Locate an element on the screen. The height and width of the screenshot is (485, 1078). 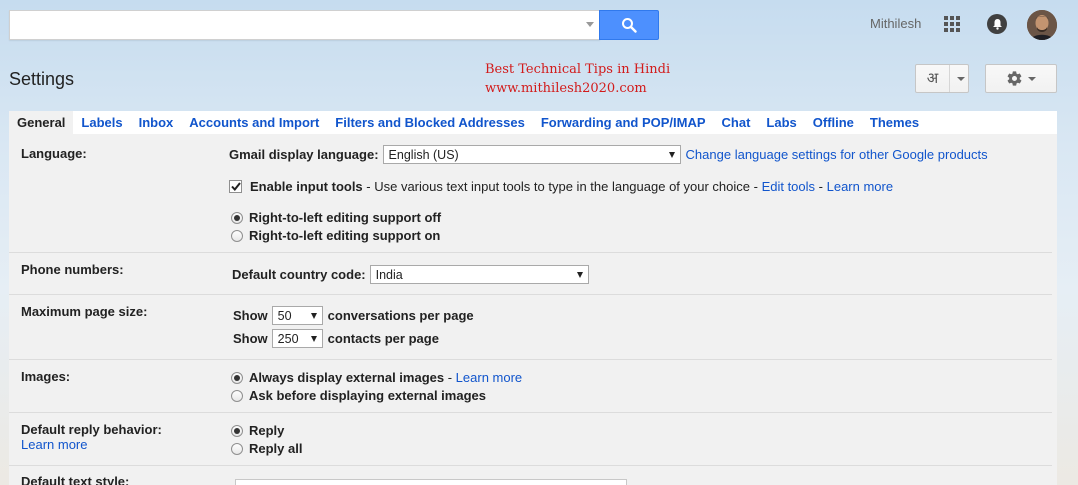
tab-general: General is located at coordinates (41, 122).